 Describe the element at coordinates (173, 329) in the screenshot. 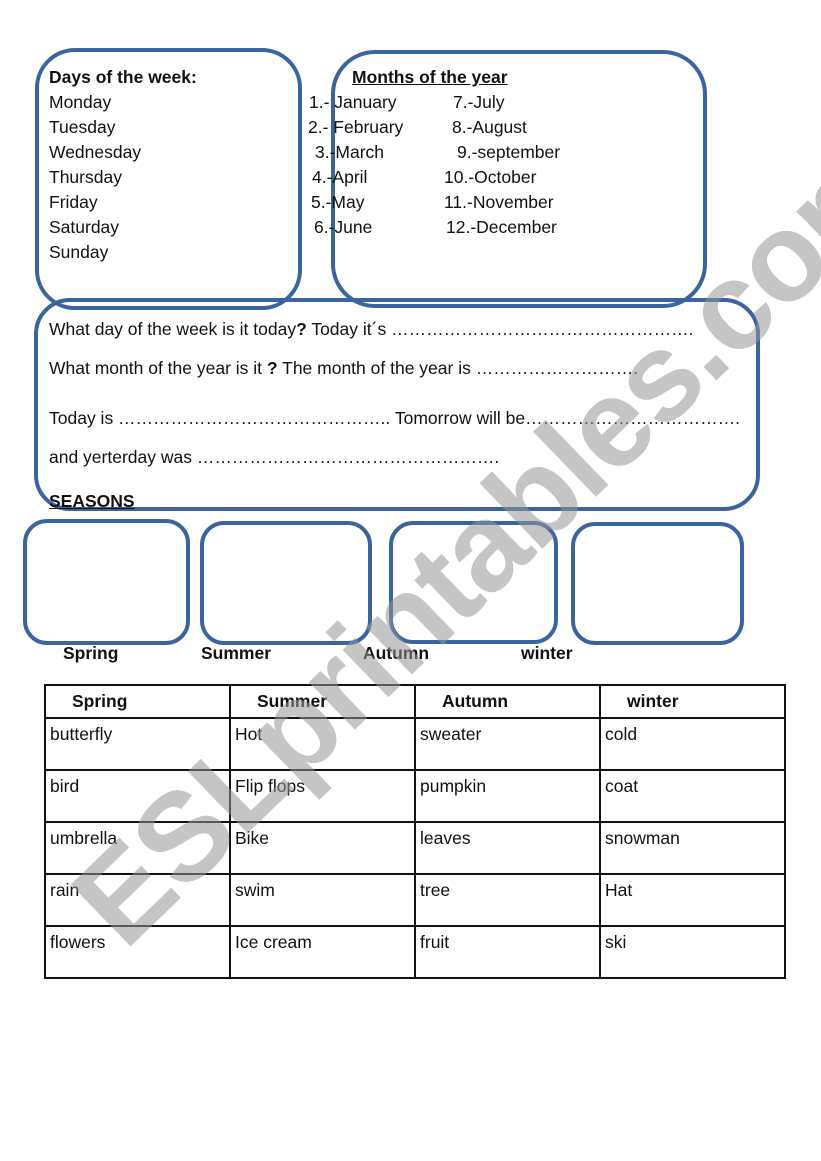

I see `question-day-text: What day of the week is it today` at that location.